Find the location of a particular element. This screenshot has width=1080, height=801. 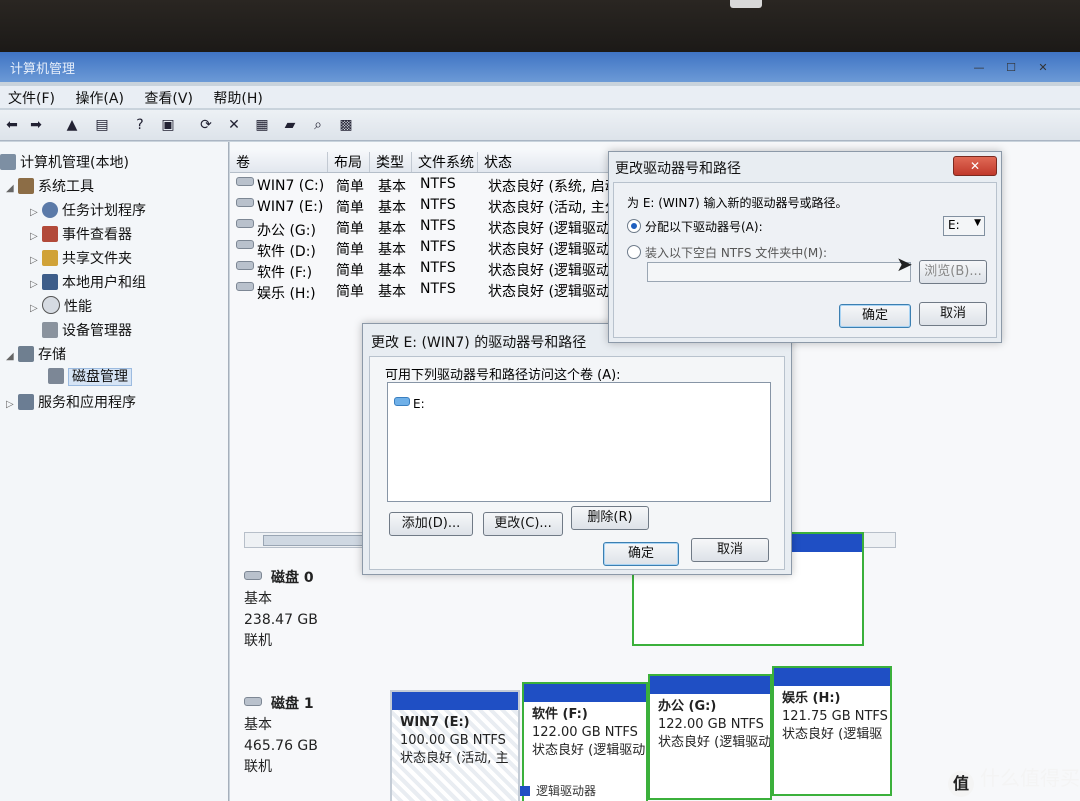

window-title: 计算机管理 is located at coordinates (43, 69).